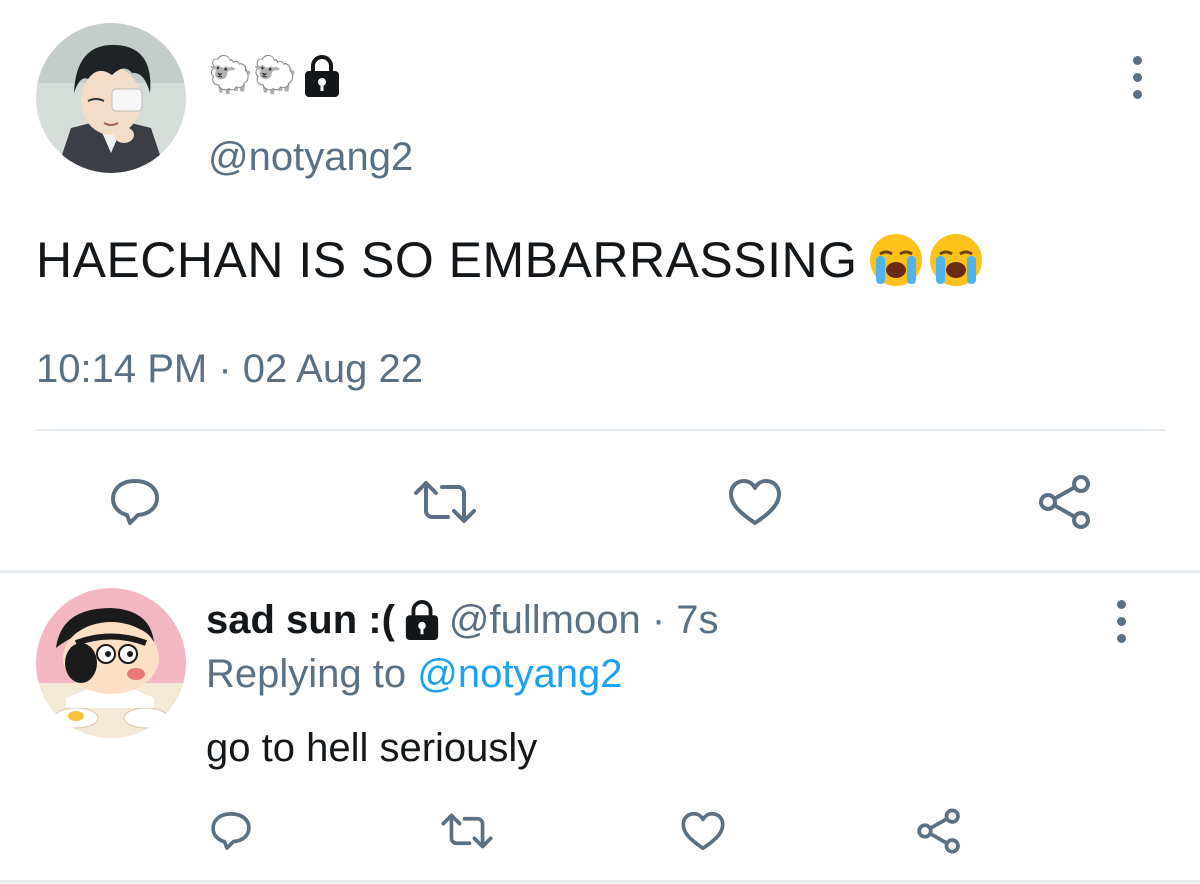  Describe the element at coordinates (601, 430) in the screenshot. I see `main-divider` at that location.